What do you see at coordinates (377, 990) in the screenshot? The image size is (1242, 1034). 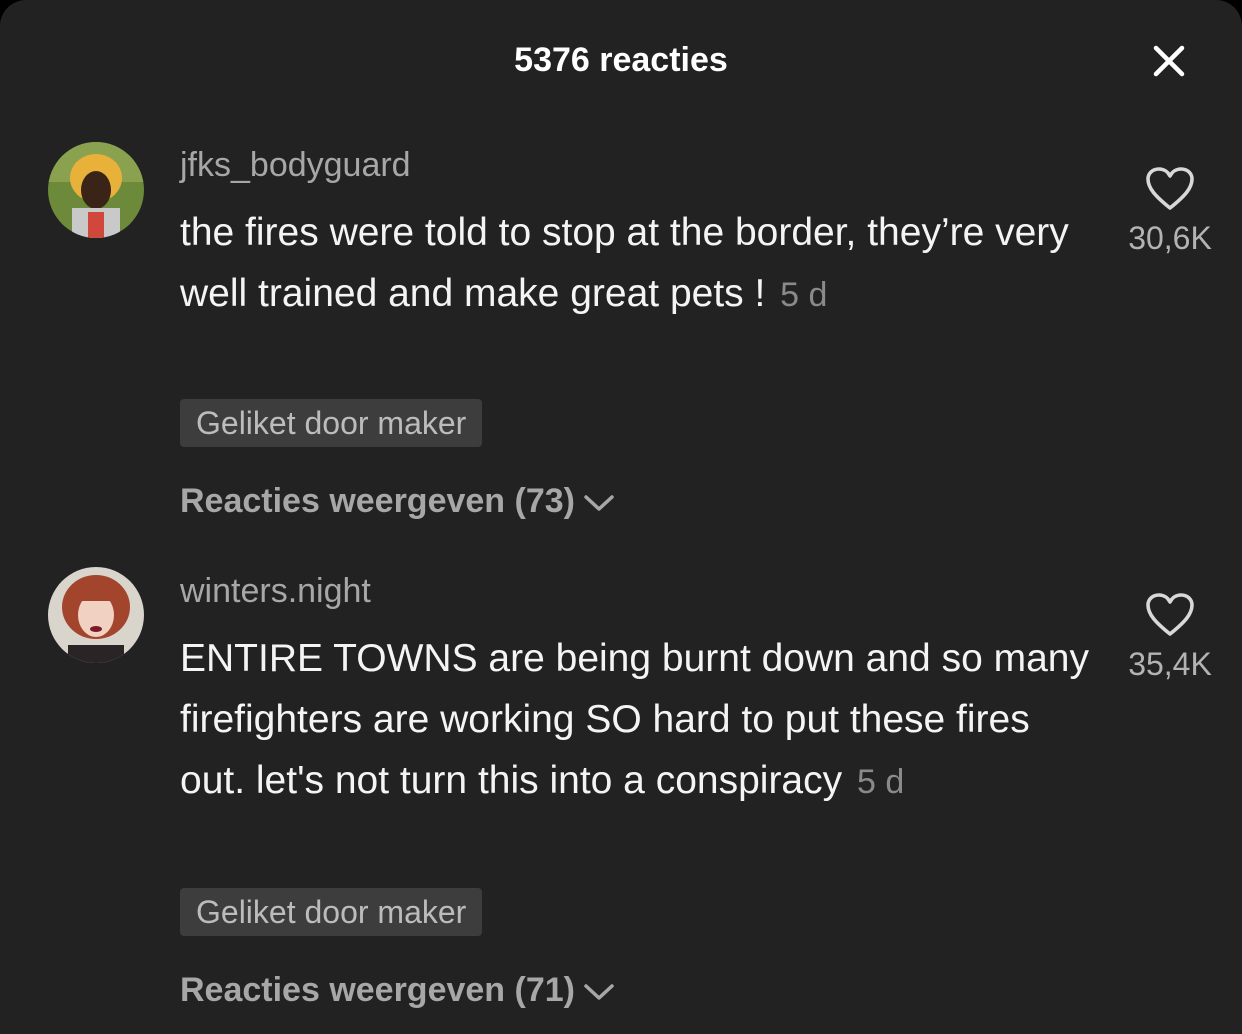 I see `view-replies-label: Reacties weergeven (71)` at bounding box center [377, 990].